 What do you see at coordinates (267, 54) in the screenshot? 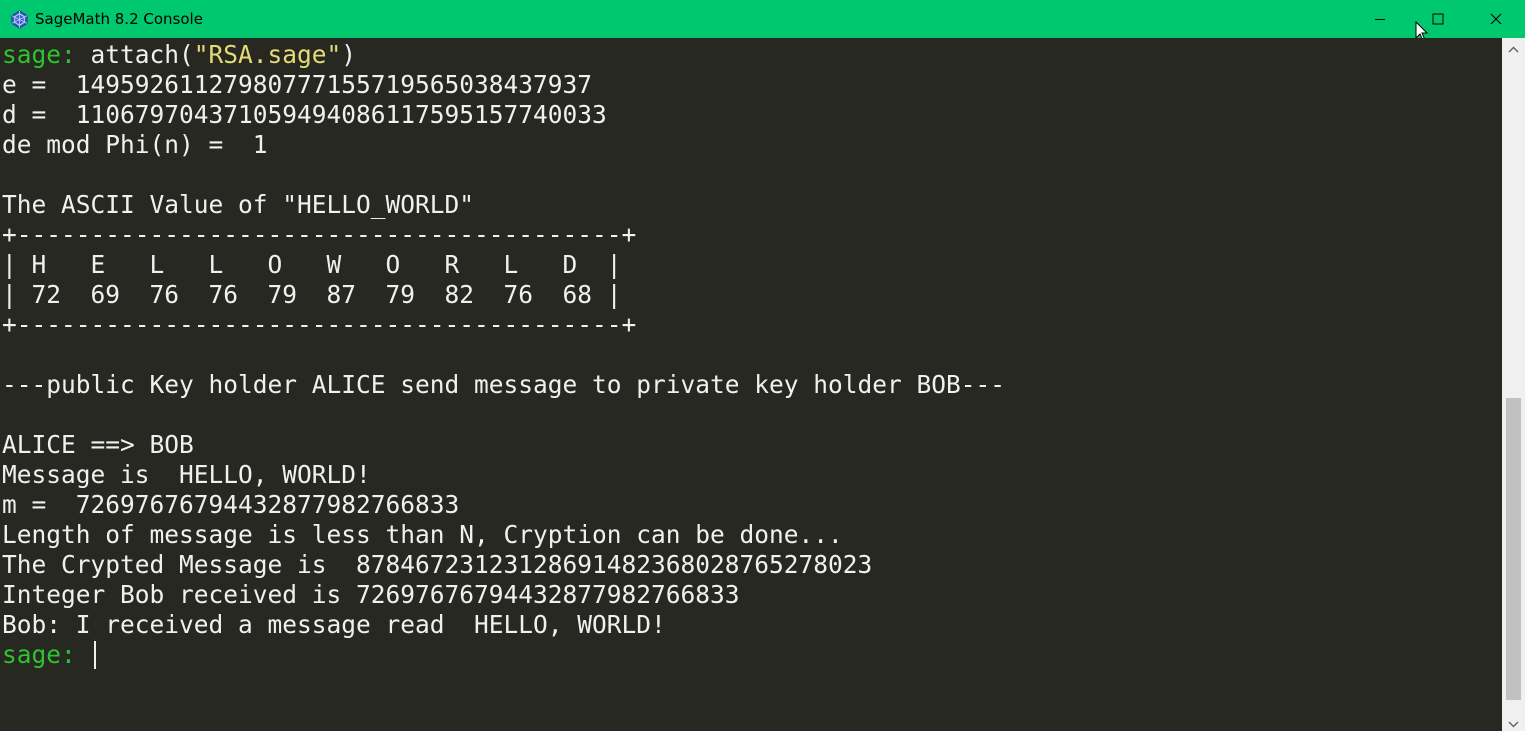
I see `command-arg: "RSA.sage"` at bounding box center [267, 54].